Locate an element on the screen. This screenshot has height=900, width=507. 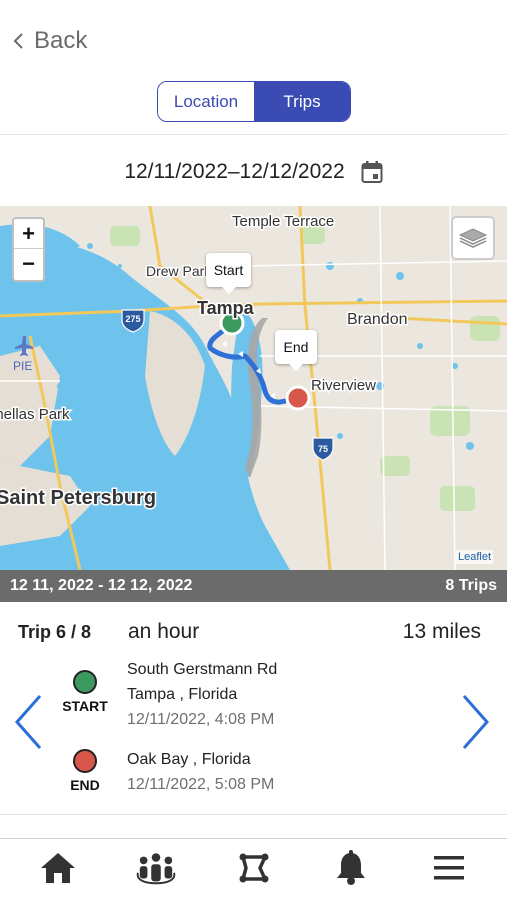
layers-button is located at coordinates (473, 238).